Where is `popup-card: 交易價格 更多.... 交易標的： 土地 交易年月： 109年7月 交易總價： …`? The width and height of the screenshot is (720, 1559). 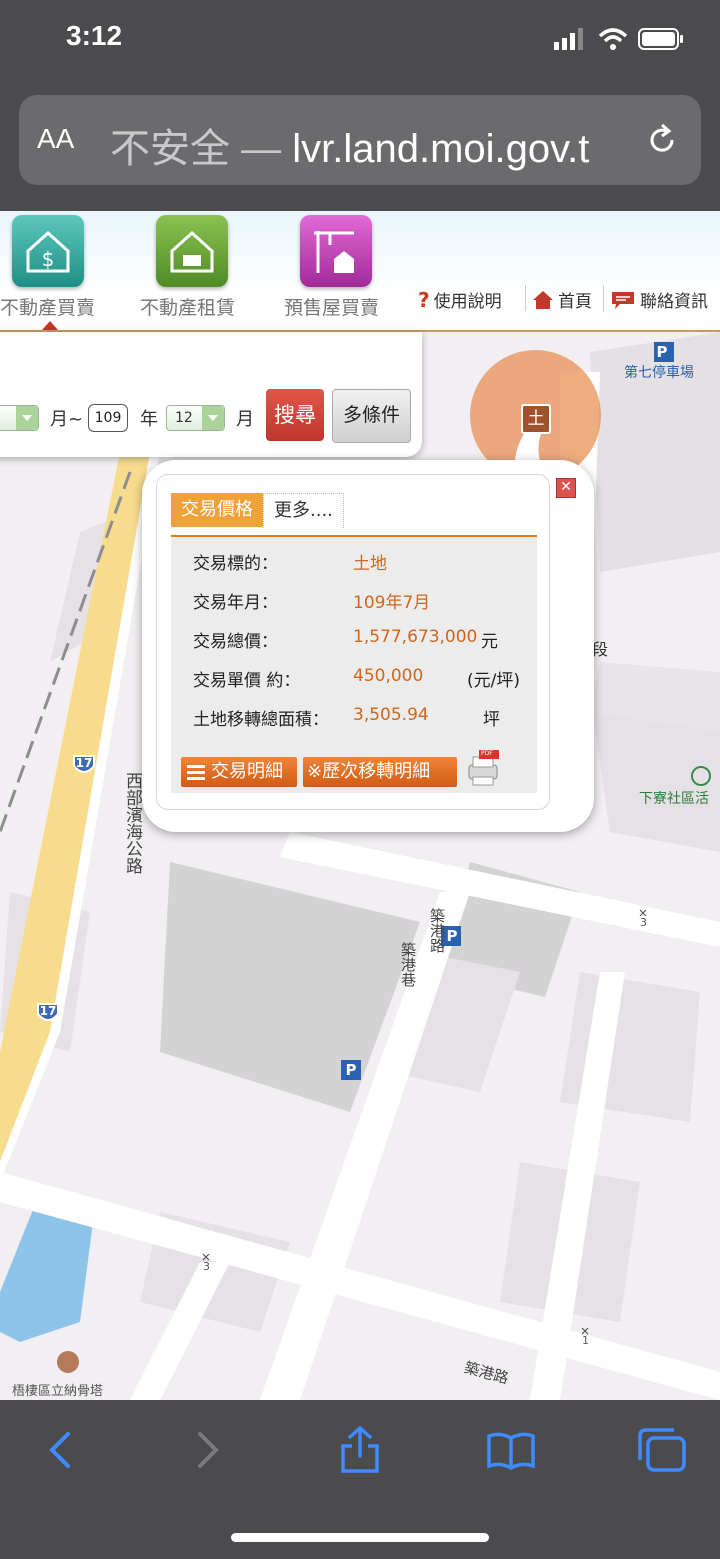
popup-card: 交易價格 更多.... 交易標的： 土地 交易年月： 109年7月 交易總價： … is located at coordinates (353, 642).